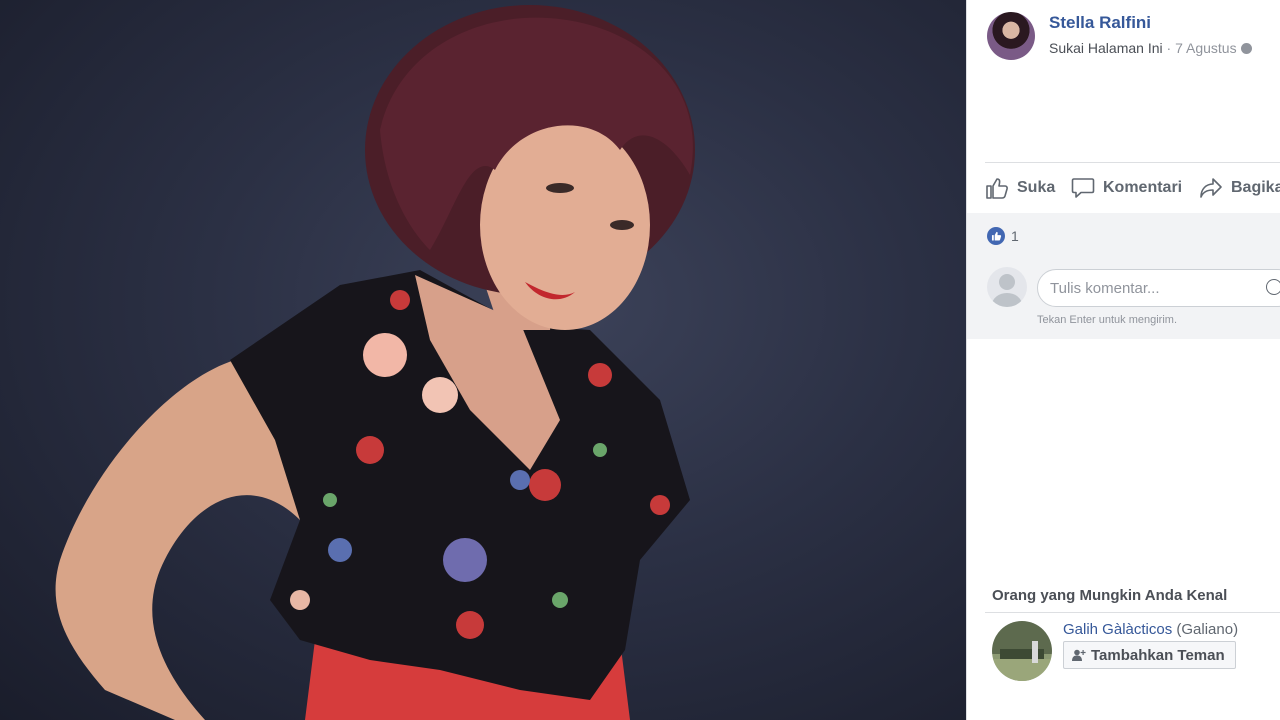 The width and height of the screenshot is (1280, 720). I want to click on comment-hint: Tekan Enter untuk mengirim., so click(1107, 320).